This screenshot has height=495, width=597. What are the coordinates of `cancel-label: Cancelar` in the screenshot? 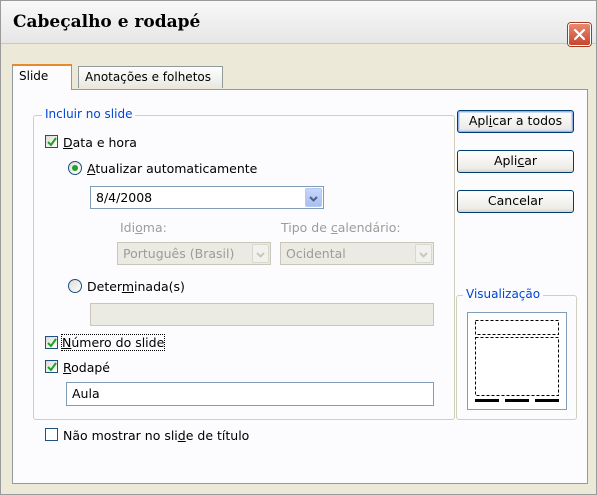 It's located at (515, 200).